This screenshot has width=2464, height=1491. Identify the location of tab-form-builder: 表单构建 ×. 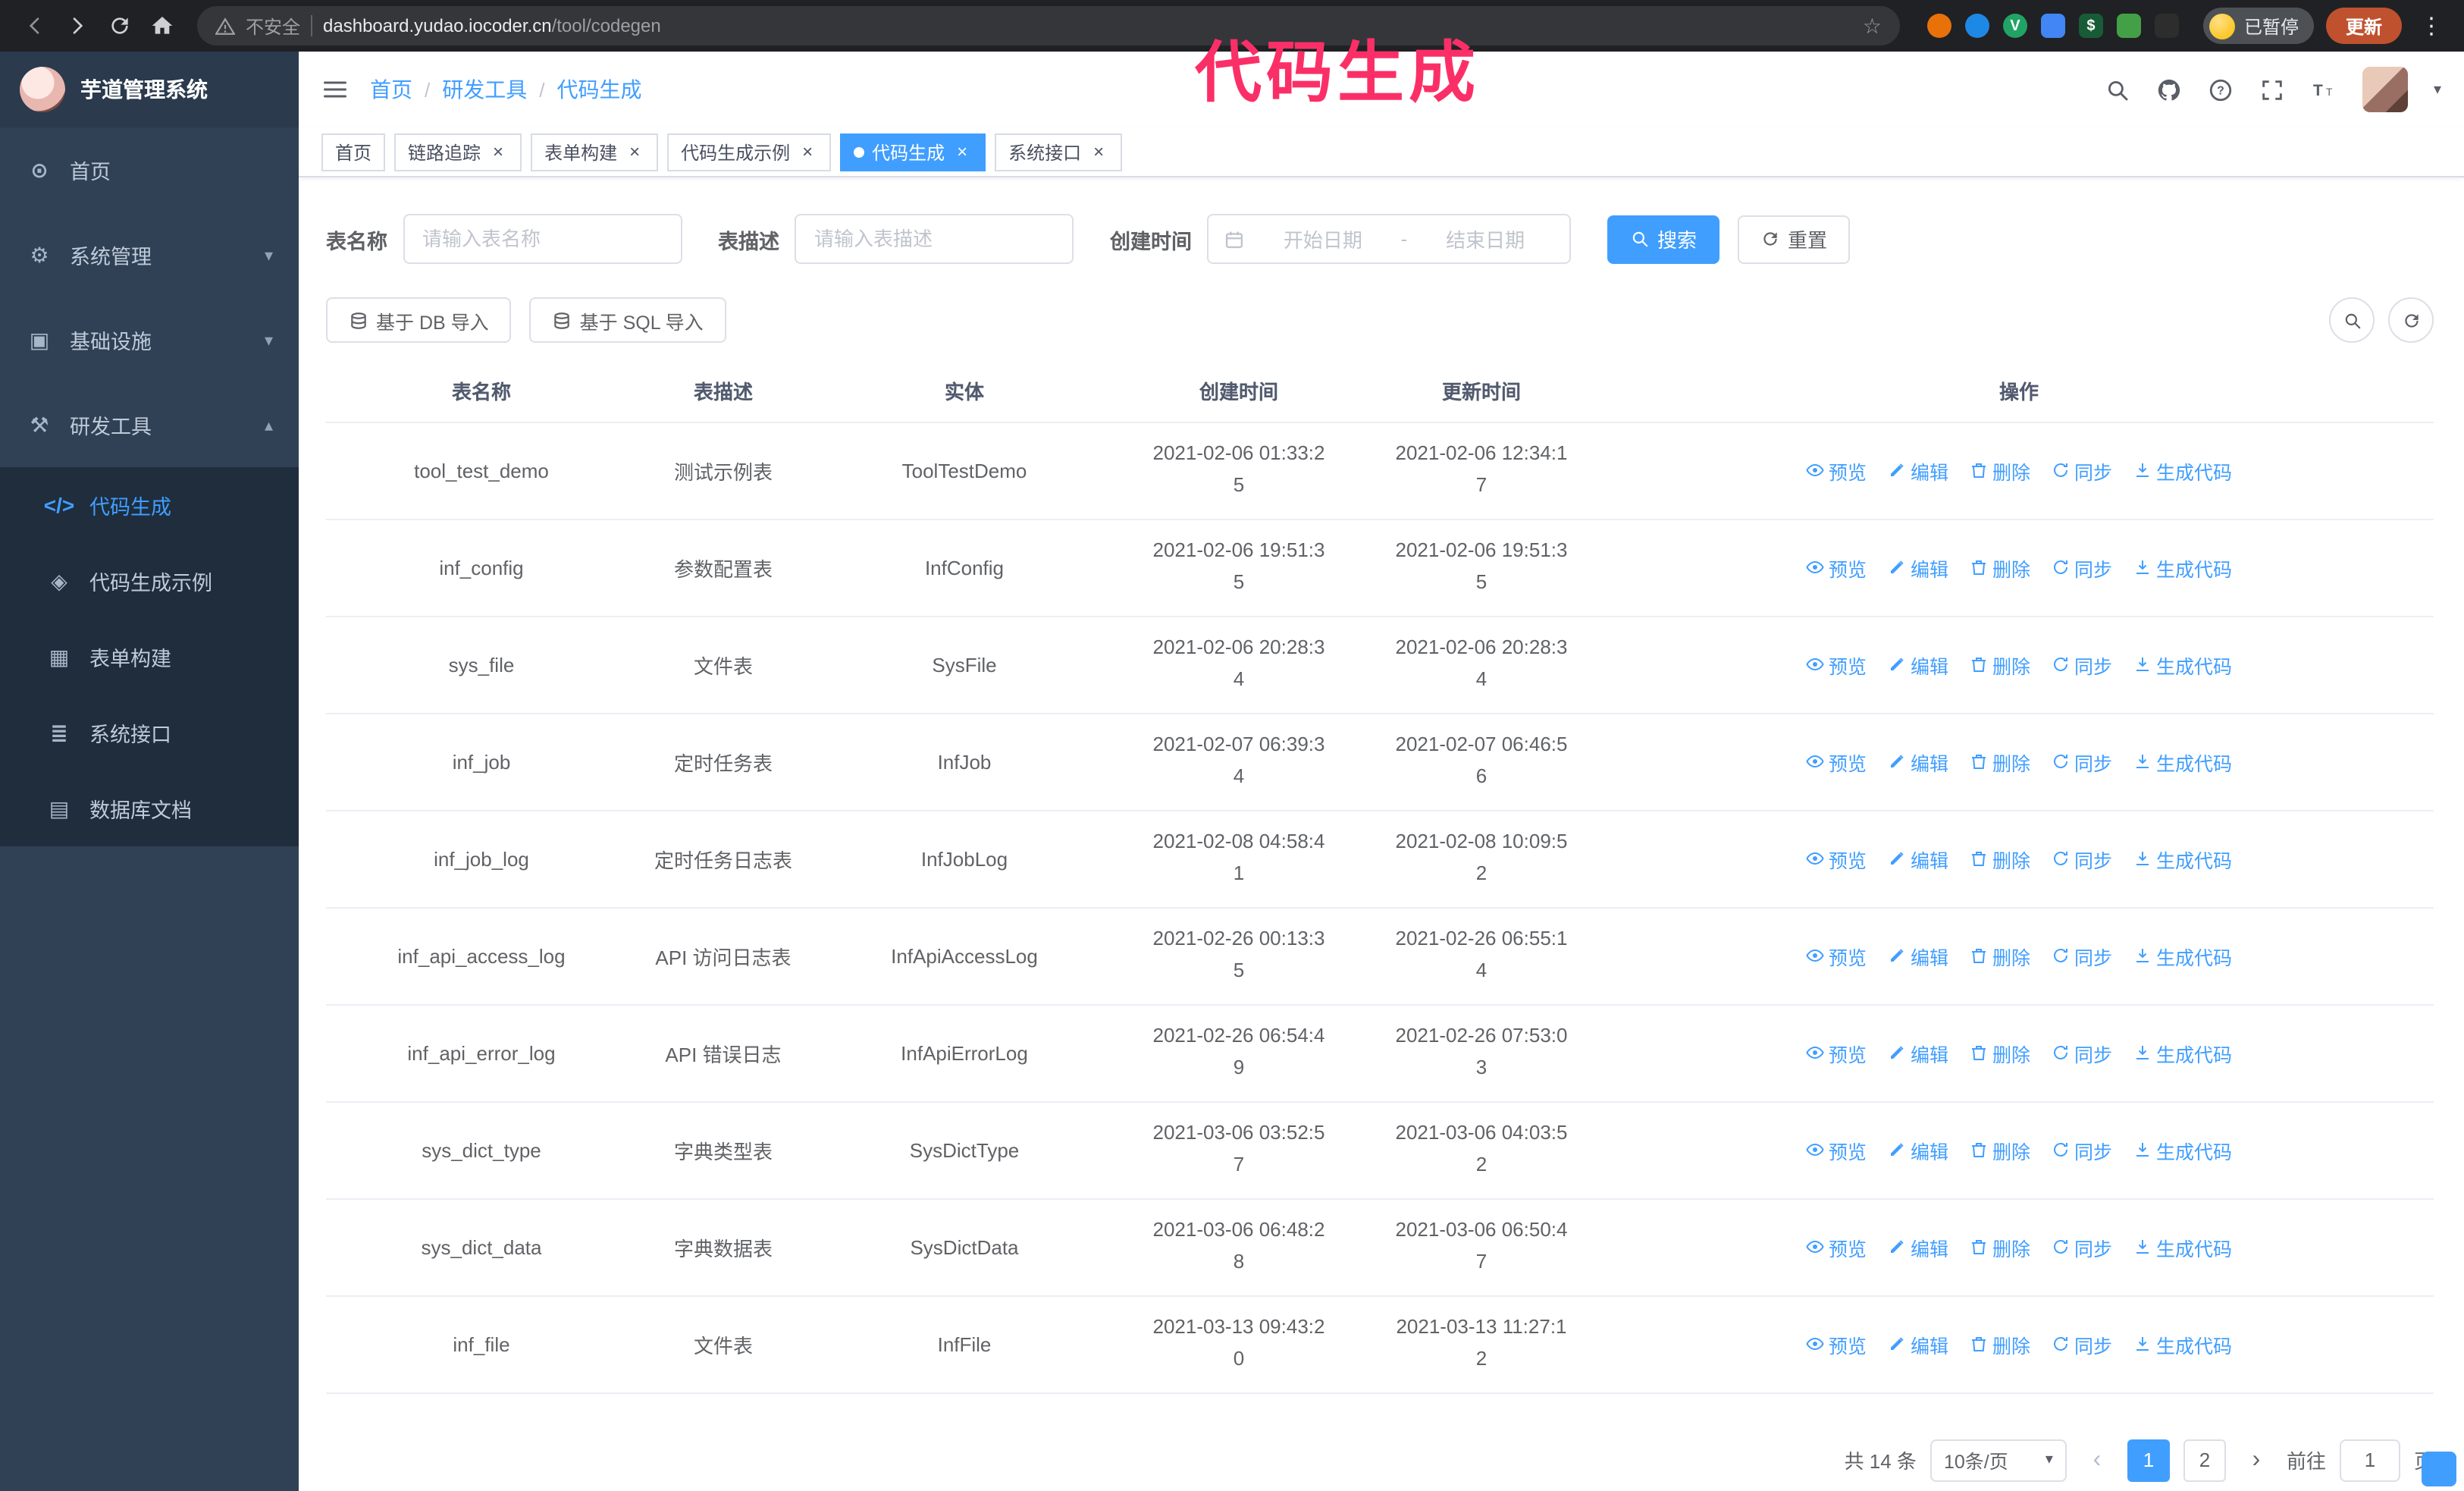
(595, 152).